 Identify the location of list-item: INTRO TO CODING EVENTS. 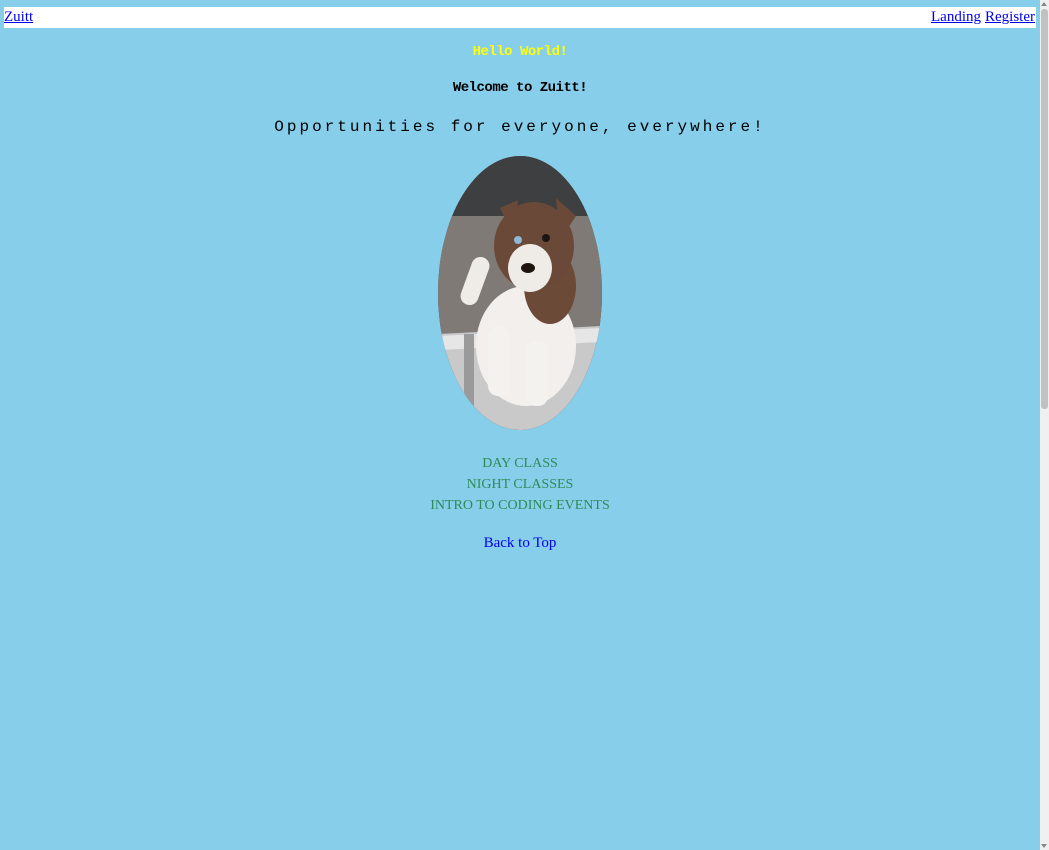
(520, 505).